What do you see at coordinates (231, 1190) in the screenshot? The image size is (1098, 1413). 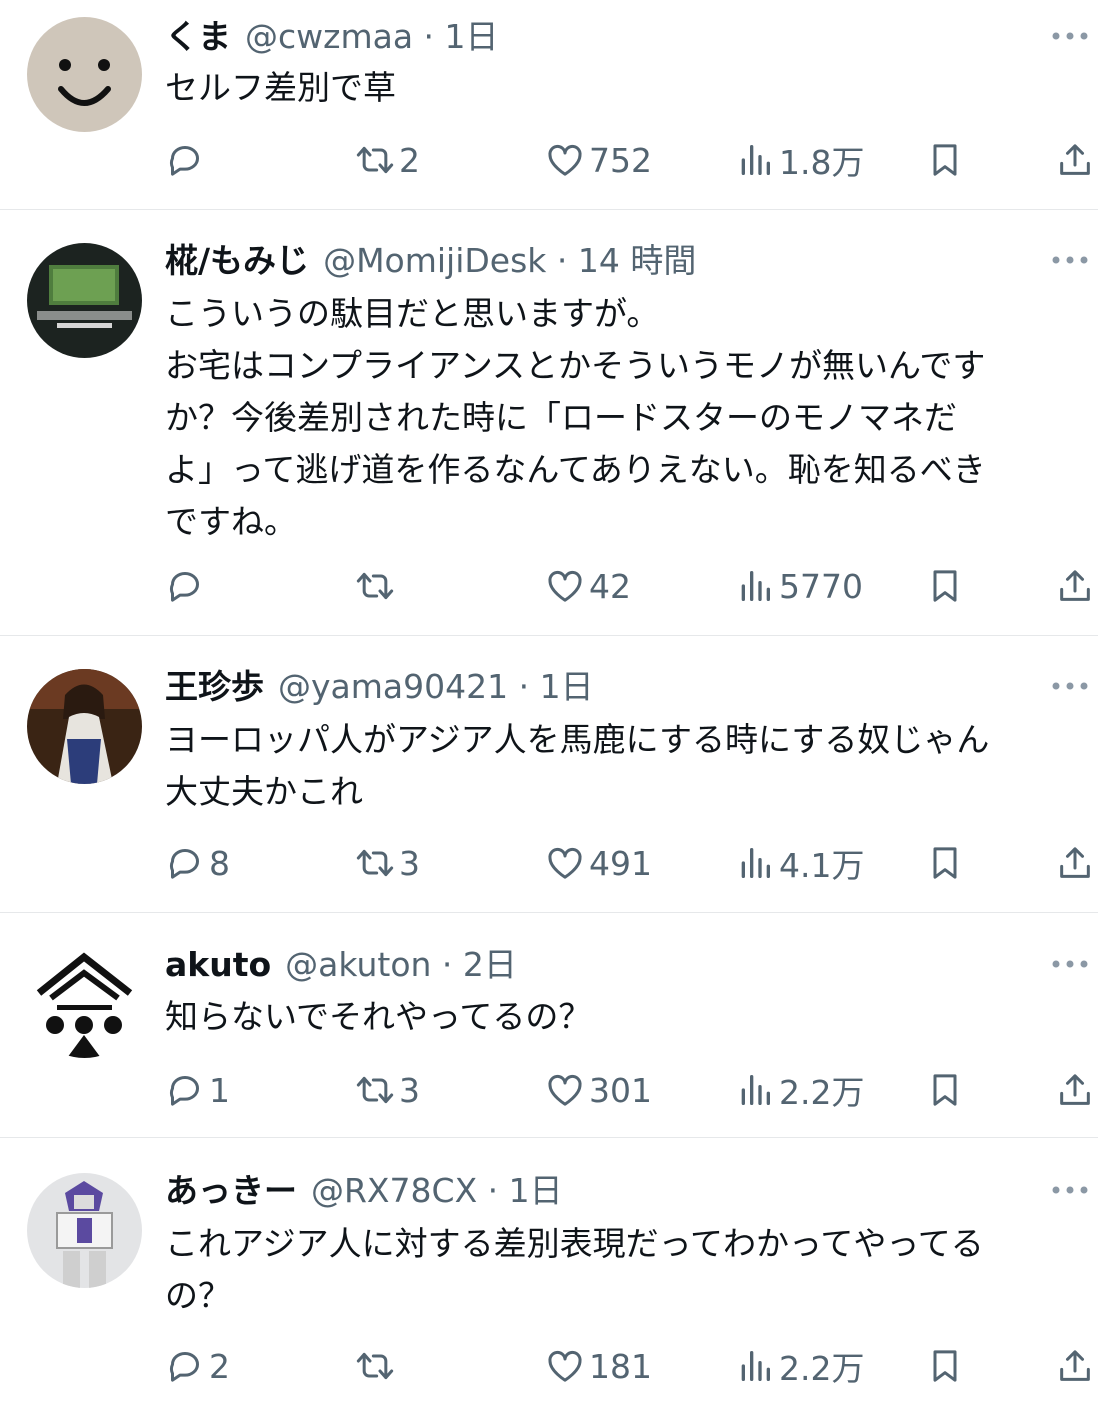 I see `display-name: あっきー` at bounding box center [231, 1190].